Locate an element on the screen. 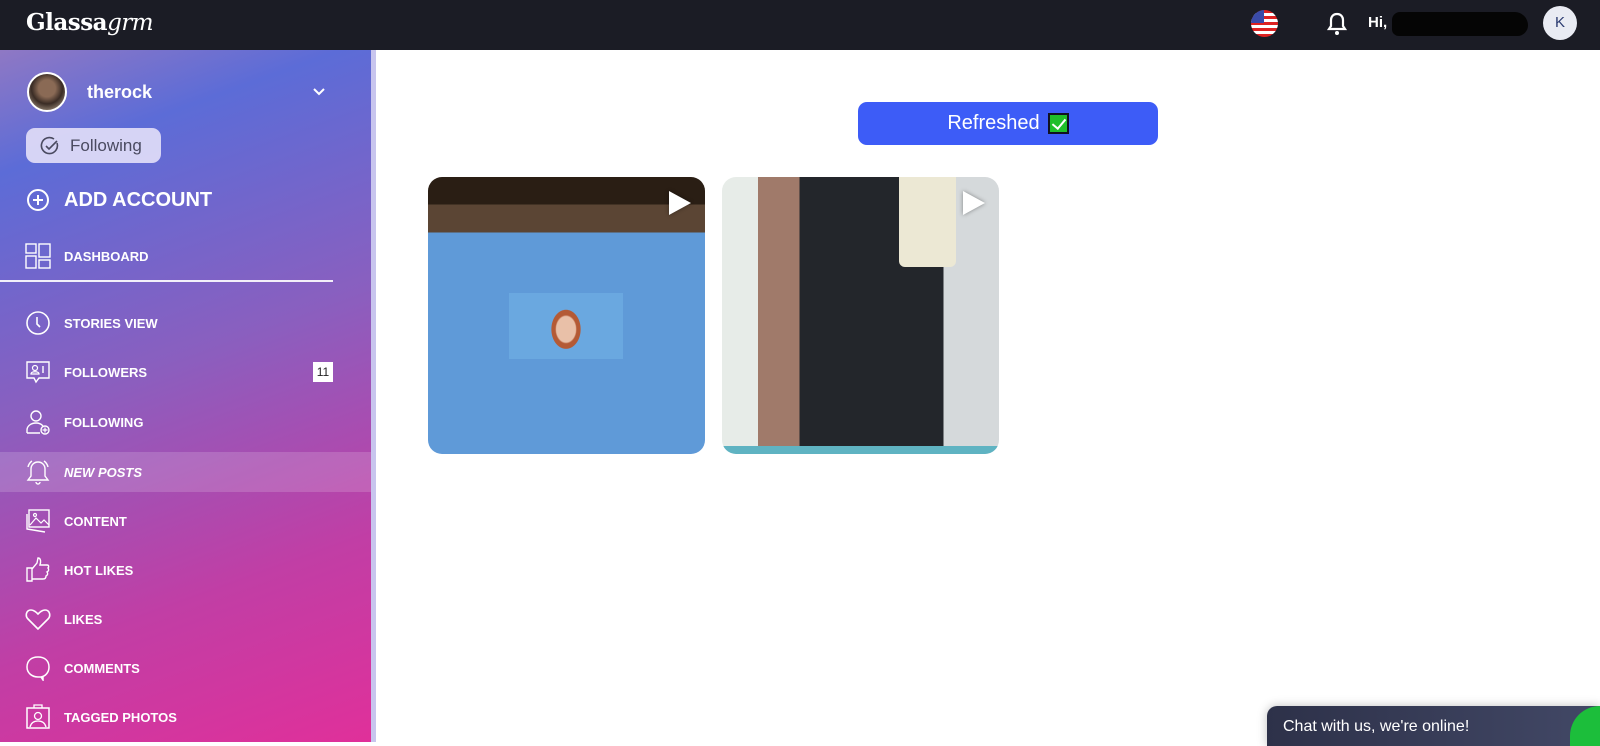 The width and height of the screenshot is (1600, 746). following-button: Following is located at coordinates (93, 145).